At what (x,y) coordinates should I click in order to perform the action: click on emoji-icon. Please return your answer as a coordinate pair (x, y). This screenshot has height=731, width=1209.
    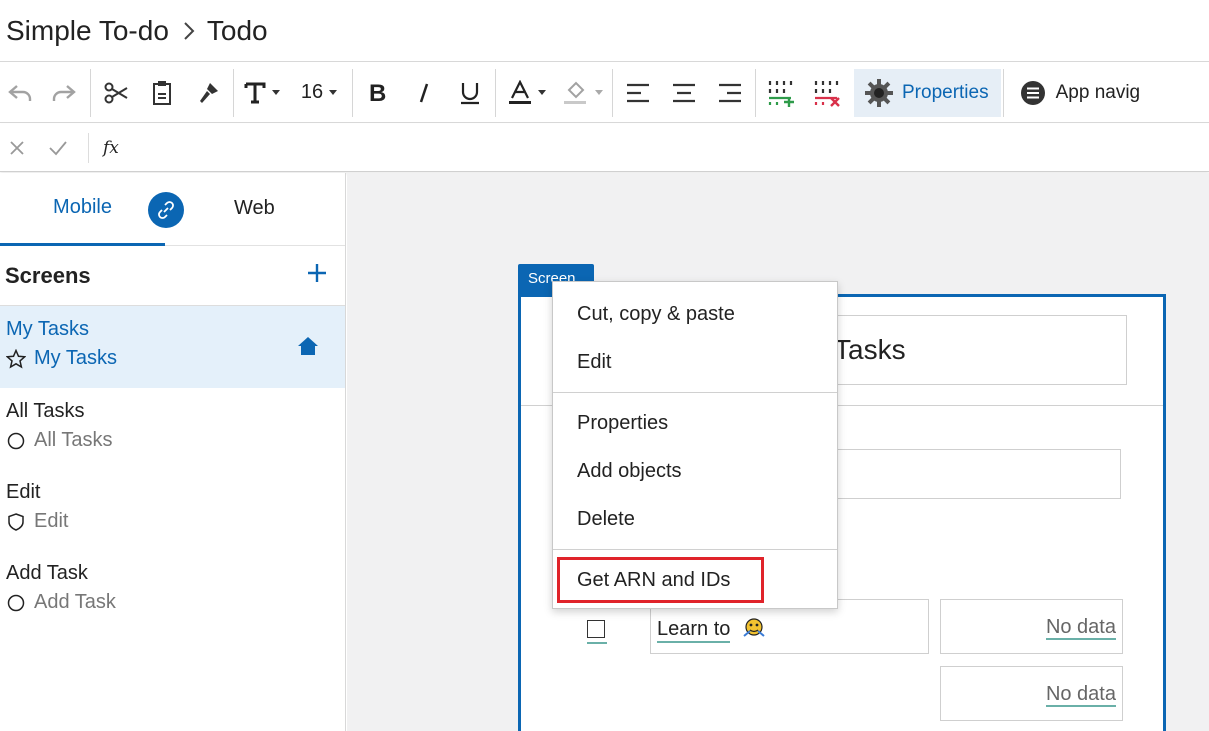
    Looking at the image, I should click on (754, 630).